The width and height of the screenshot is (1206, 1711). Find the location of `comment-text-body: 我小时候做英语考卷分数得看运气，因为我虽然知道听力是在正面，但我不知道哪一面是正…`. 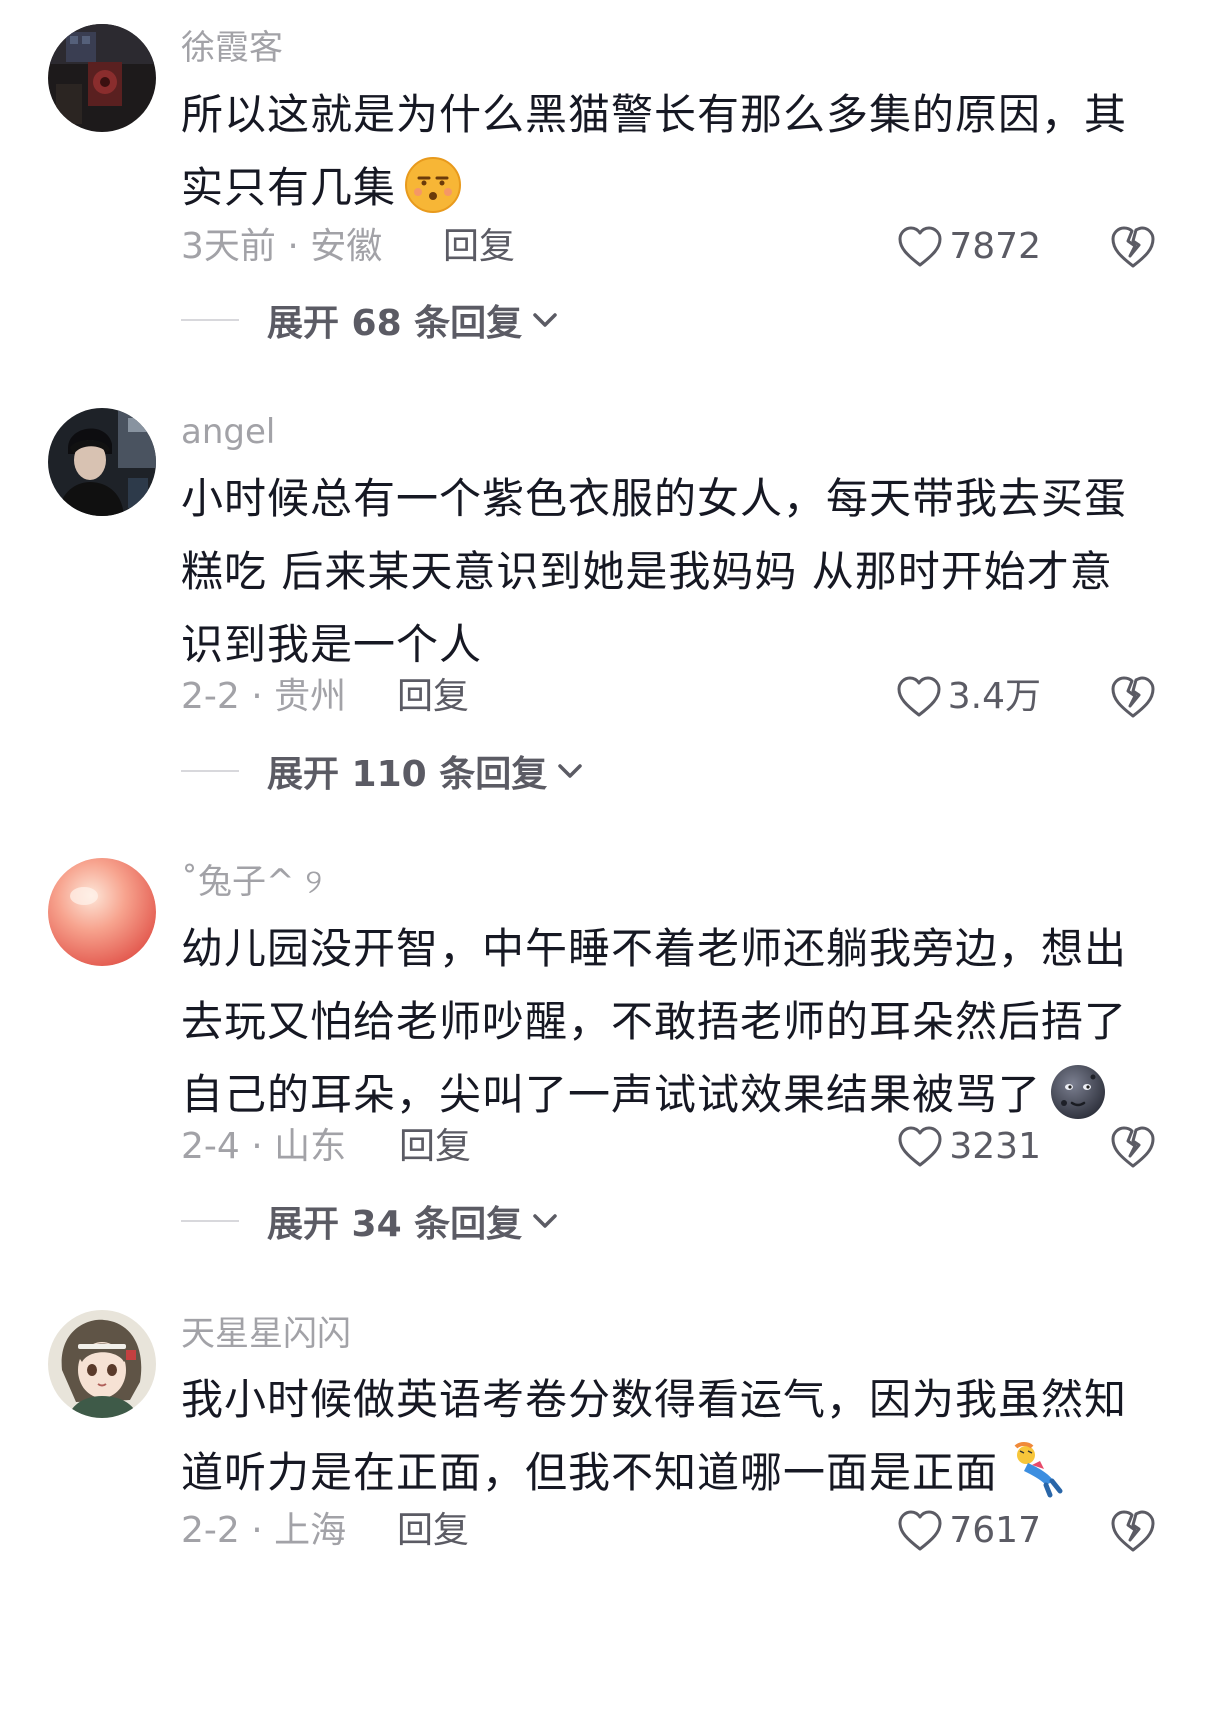

comment-text-body: 我小时候做英语考卷分数得看运气，因为我虽然知道听力是在正面，但我不知道哪一面是正… is located at coordinates (654, 1436).